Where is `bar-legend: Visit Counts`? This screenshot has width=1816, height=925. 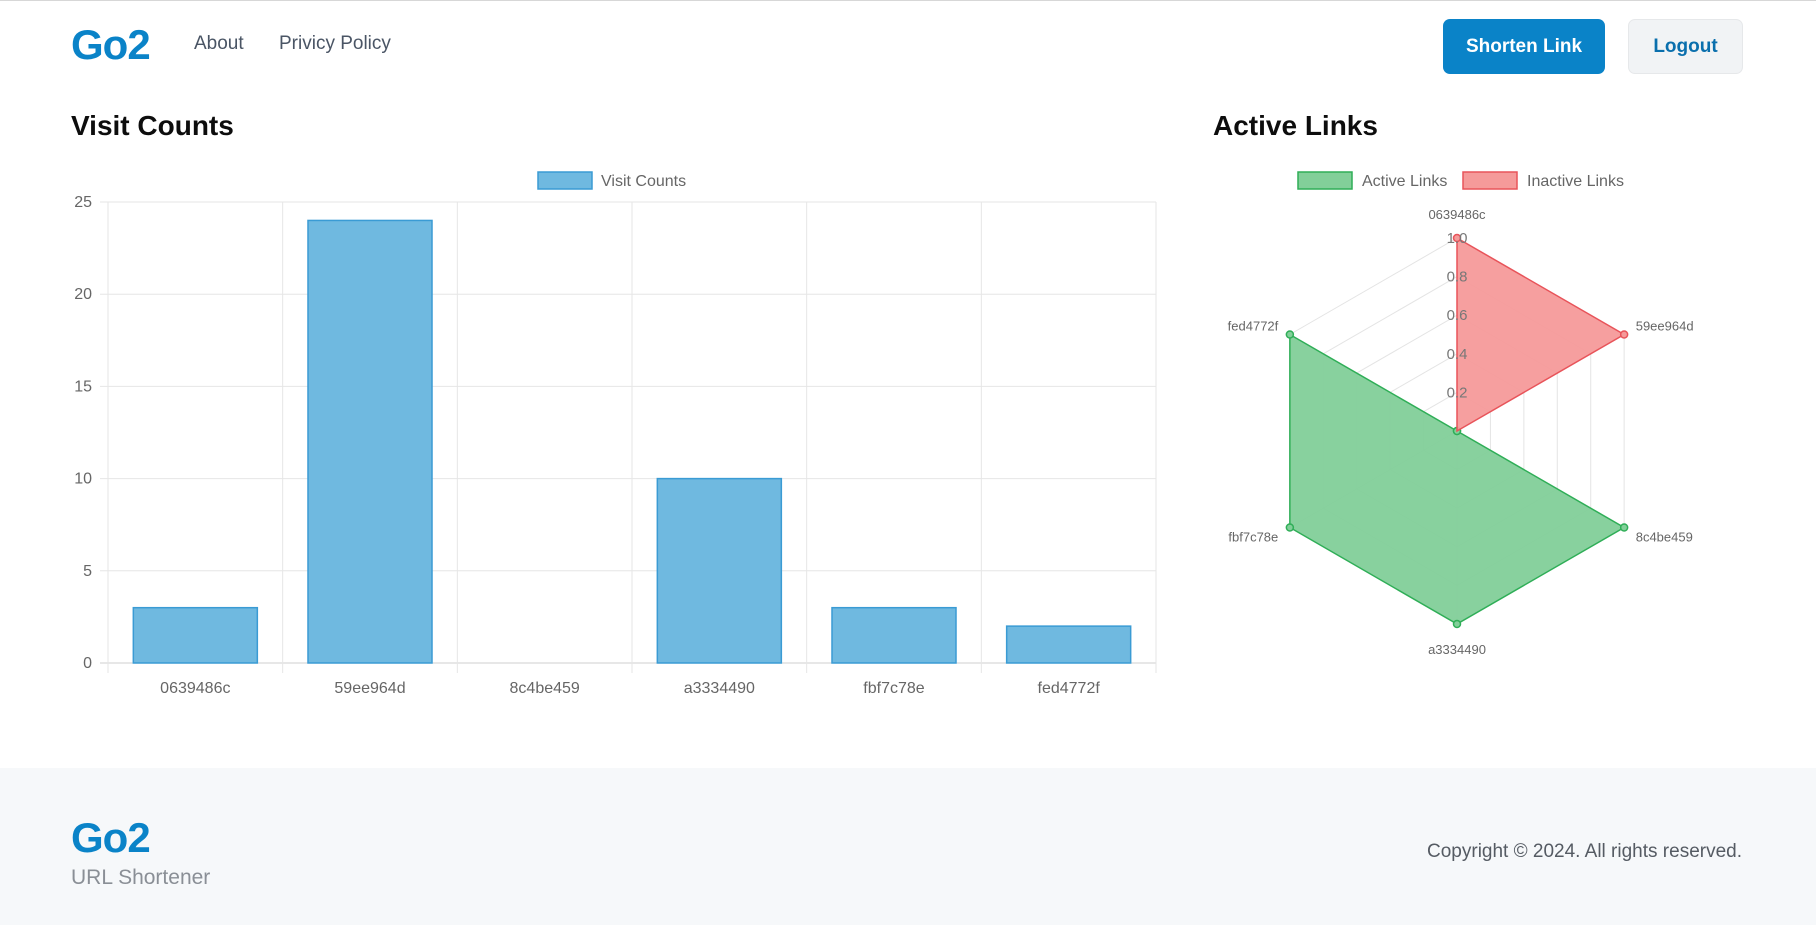 bar-legend: Visit Counts is located at coordinates (611, 180).